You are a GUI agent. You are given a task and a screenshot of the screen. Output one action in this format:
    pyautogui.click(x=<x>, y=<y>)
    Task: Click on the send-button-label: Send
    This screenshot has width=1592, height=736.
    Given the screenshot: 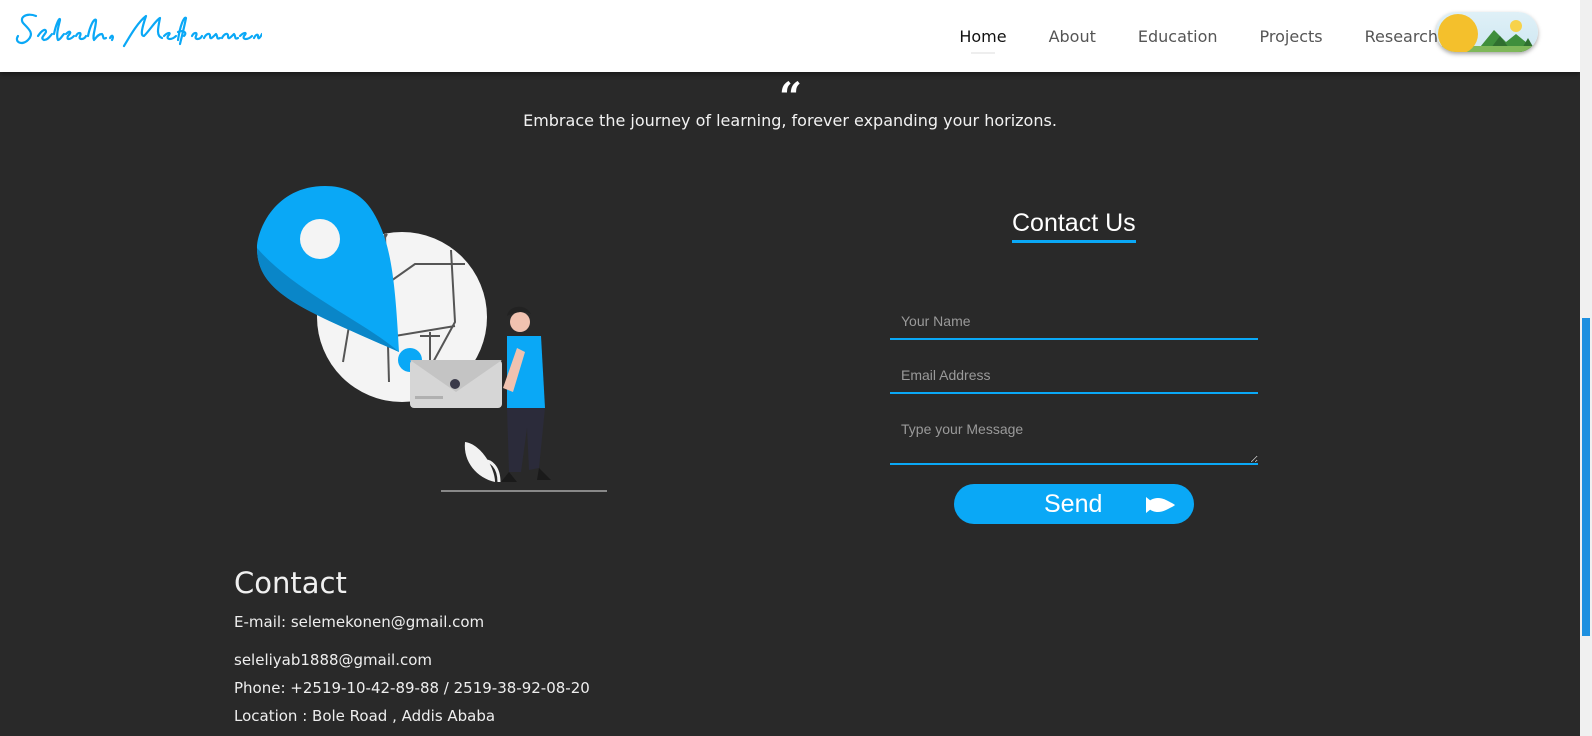 What is the action you would take?
    pyautogui.click(x=1073, y=504)
    